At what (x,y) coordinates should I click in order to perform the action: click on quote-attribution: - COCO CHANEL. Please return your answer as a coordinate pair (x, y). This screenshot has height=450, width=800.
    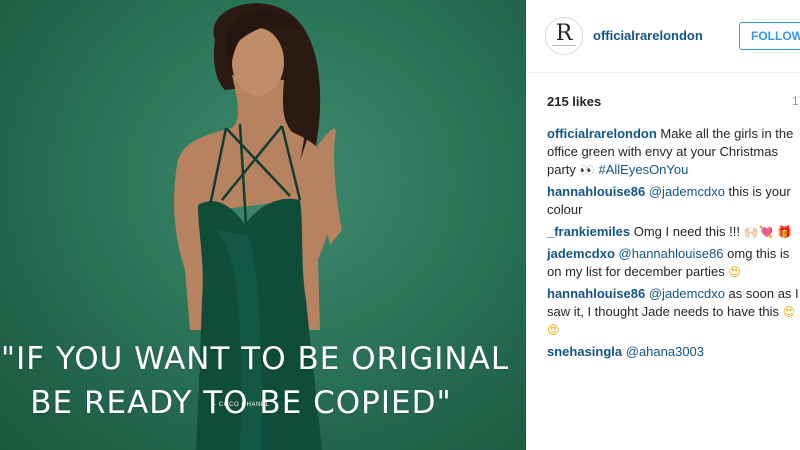
    Looking at the image, I should click on (242, 405).